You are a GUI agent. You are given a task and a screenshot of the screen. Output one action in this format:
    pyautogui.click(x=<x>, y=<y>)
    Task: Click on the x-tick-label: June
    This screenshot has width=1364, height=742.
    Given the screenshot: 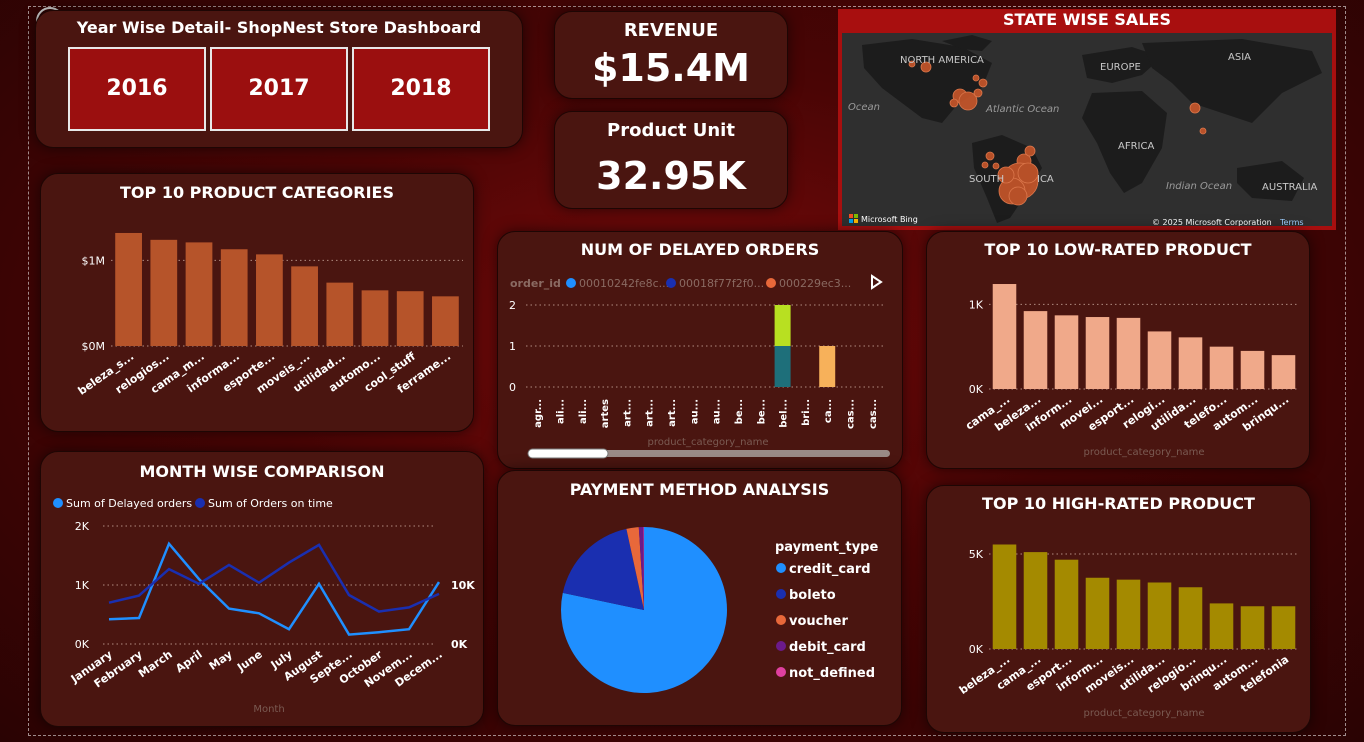 What is the action you would take?
    pyautogui.click(x=249, y=661)
    